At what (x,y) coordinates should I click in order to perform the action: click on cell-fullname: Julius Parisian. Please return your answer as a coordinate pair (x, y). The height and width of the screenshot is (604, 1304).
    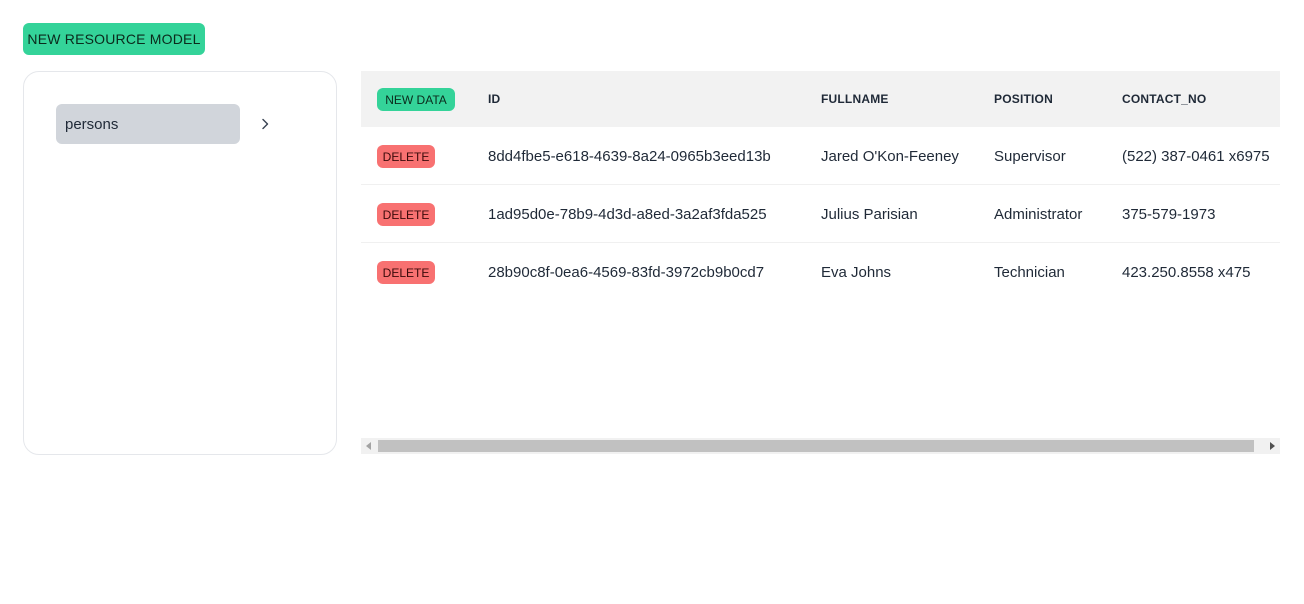
    Looking at the image, I should click on (869, 214).